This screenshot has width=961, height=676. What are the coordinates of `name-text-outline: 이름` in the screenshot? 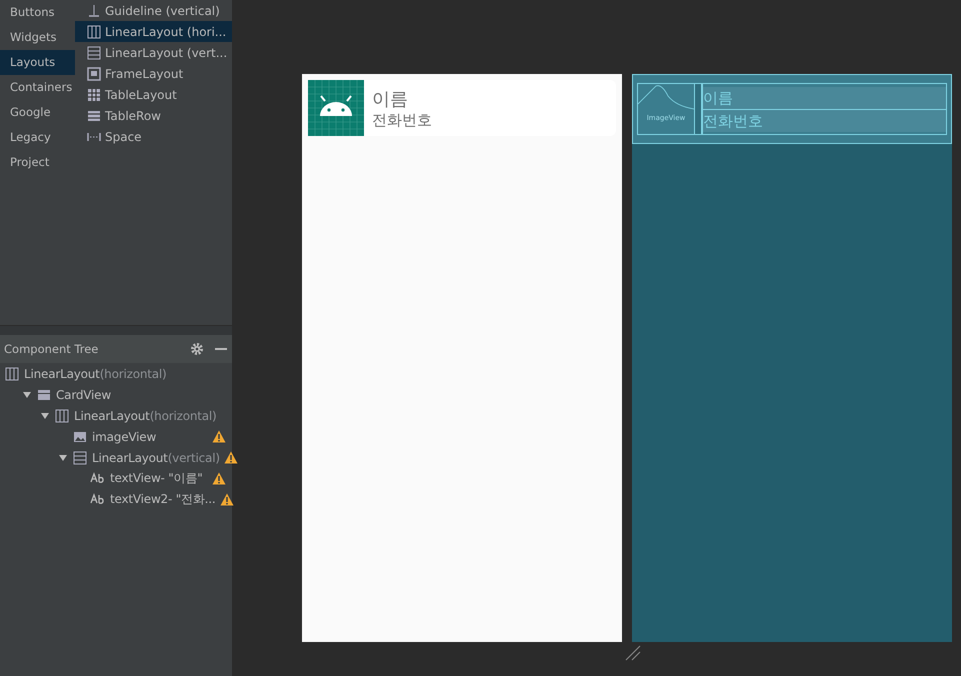 It's located at (824, 98).